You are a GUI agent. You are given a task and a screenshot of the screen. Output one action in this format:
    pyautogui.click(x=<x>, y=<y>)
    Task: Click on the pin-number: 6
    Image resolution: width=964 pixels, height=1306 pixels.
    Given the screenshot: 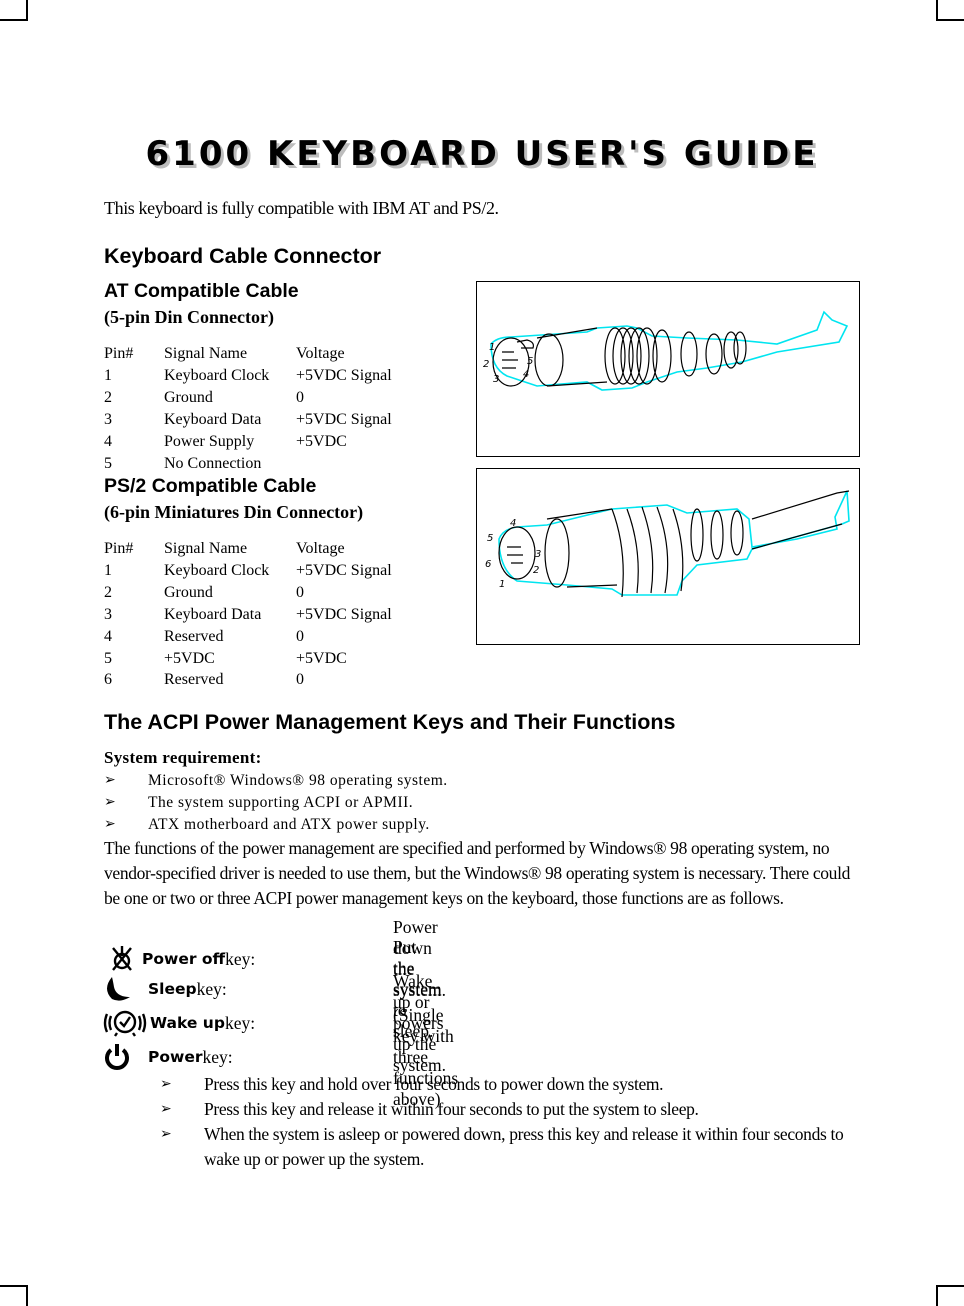 What is the action you would take?
    pyautogui.click(x=108, y=680)
    